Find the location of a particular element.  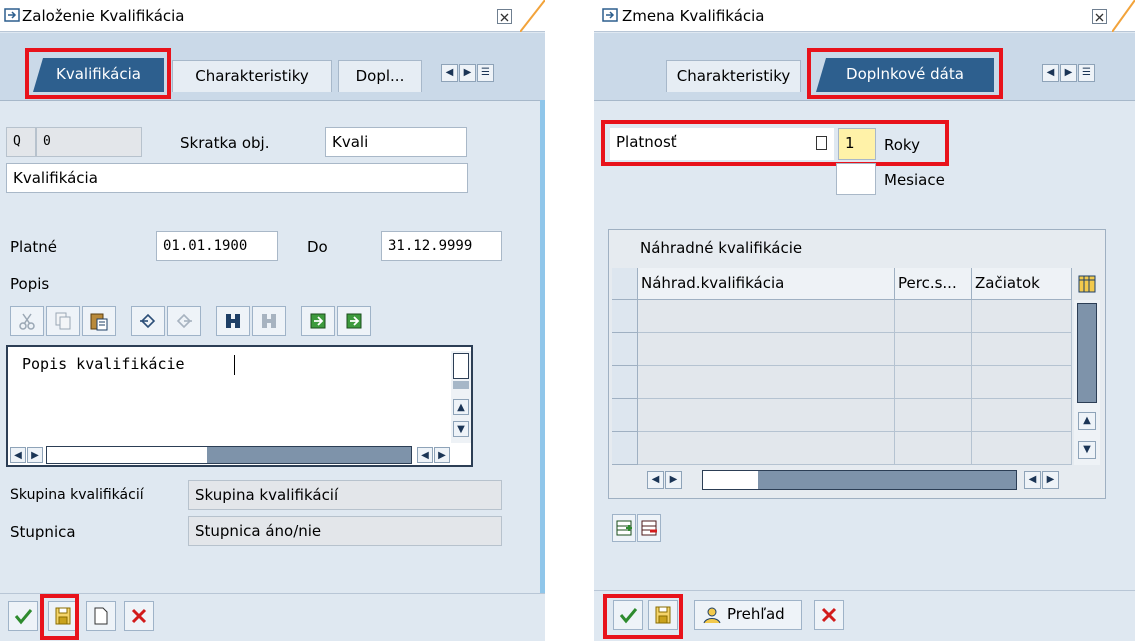

right-titlebar: Zmena Kvalifikácia is located at coordinates (864, 16).